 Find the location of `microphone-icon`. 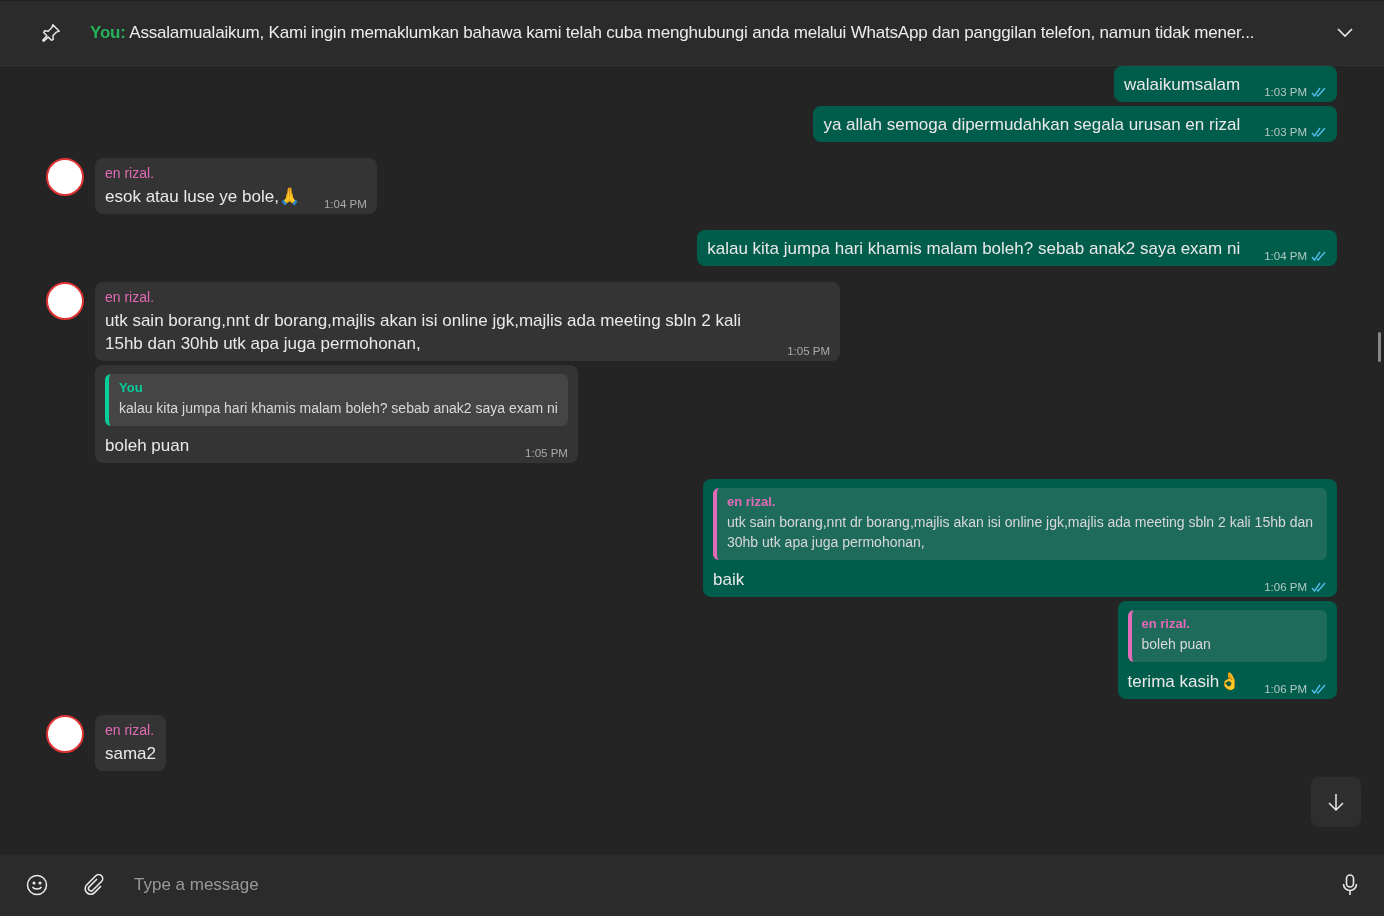

microphone-icon is located at coordinates (1350, 885).